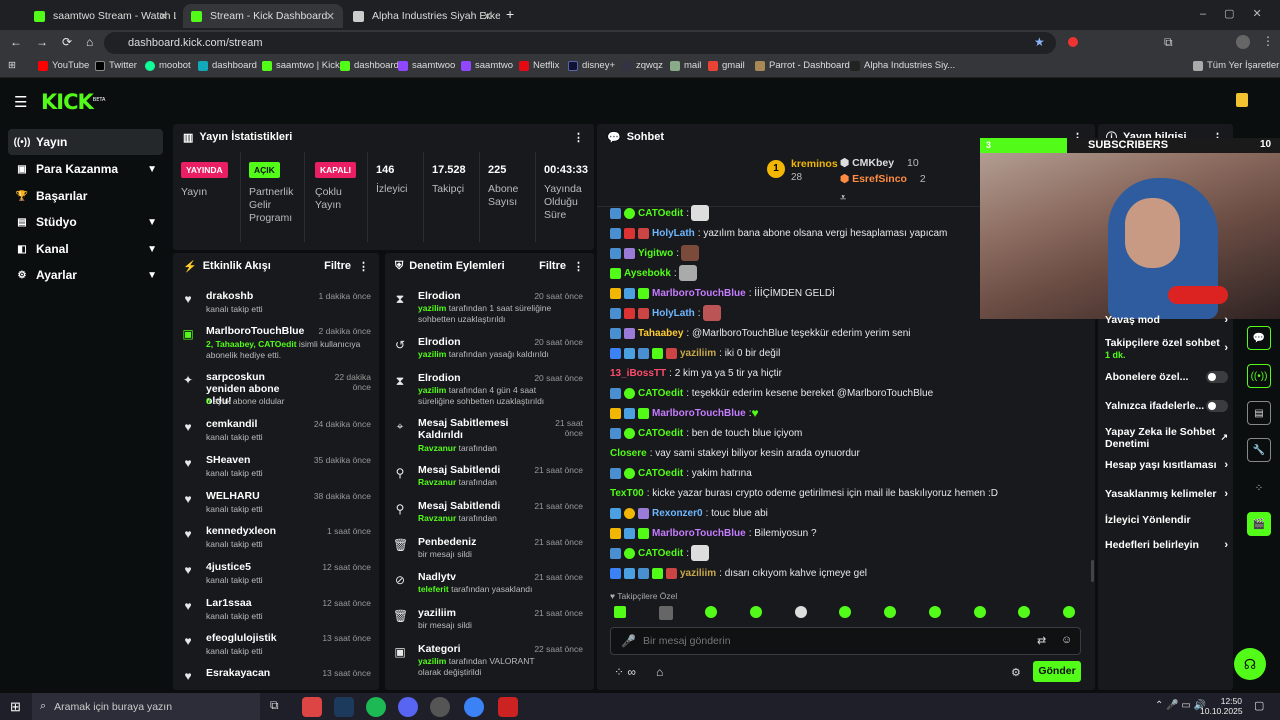 This screenshot has height=720, width=1280. I want to click on chat-message: CATOedit:, so click(659, 213).